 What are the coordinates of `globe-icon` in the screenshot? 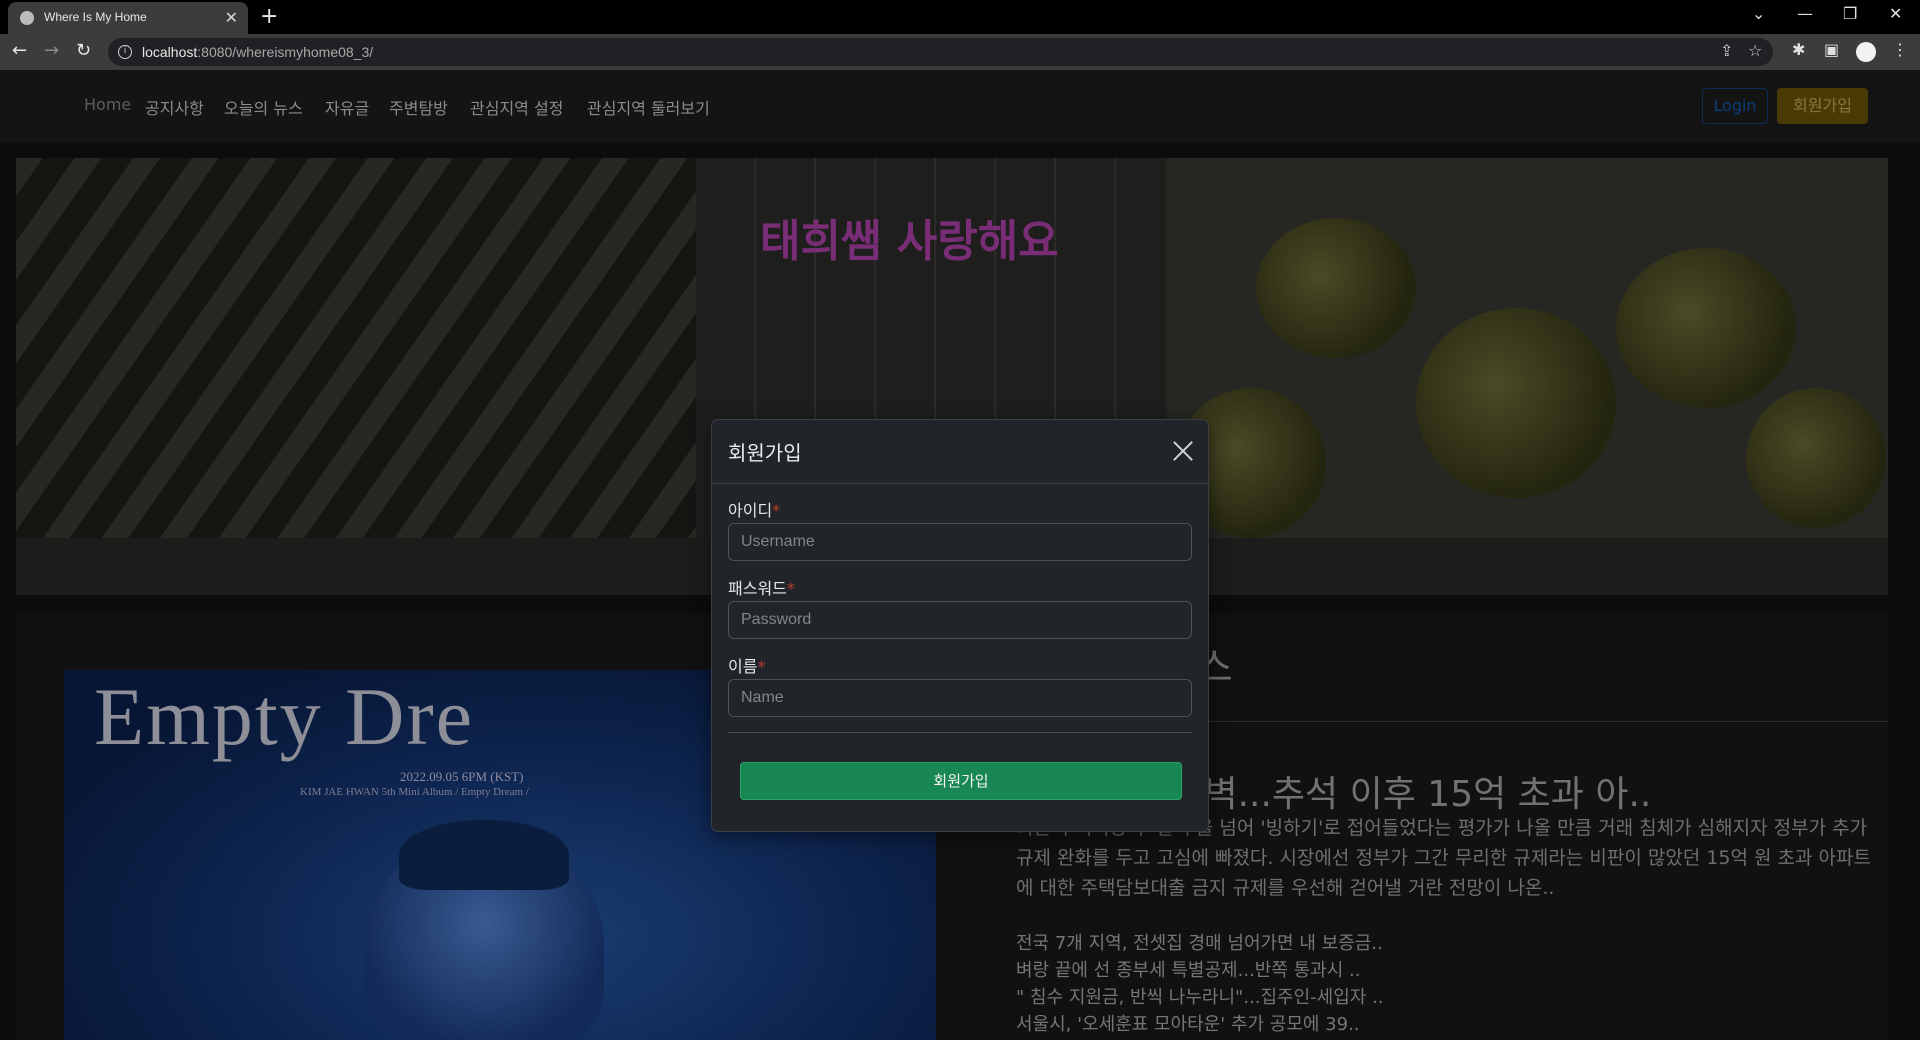 It's located at (27, 18).